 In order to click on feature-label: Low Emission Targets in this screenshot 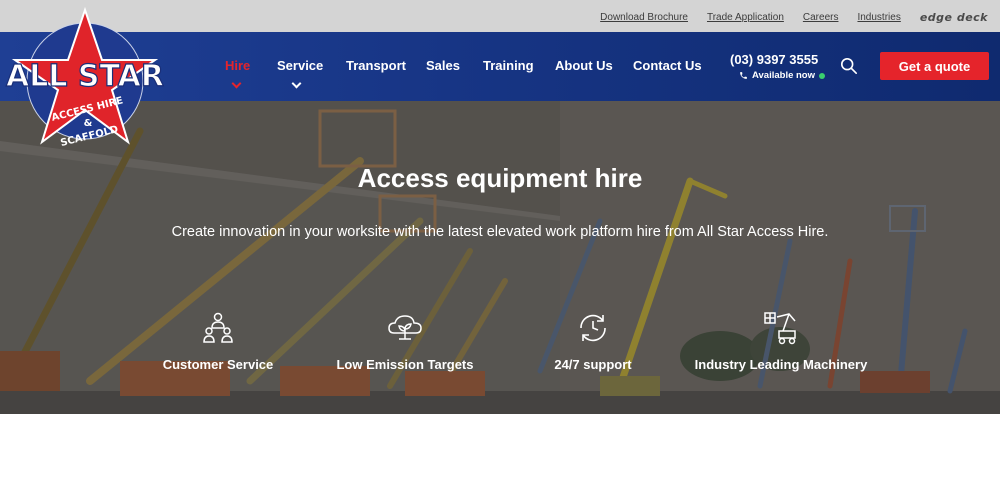, I will do `click(405, 364)`.